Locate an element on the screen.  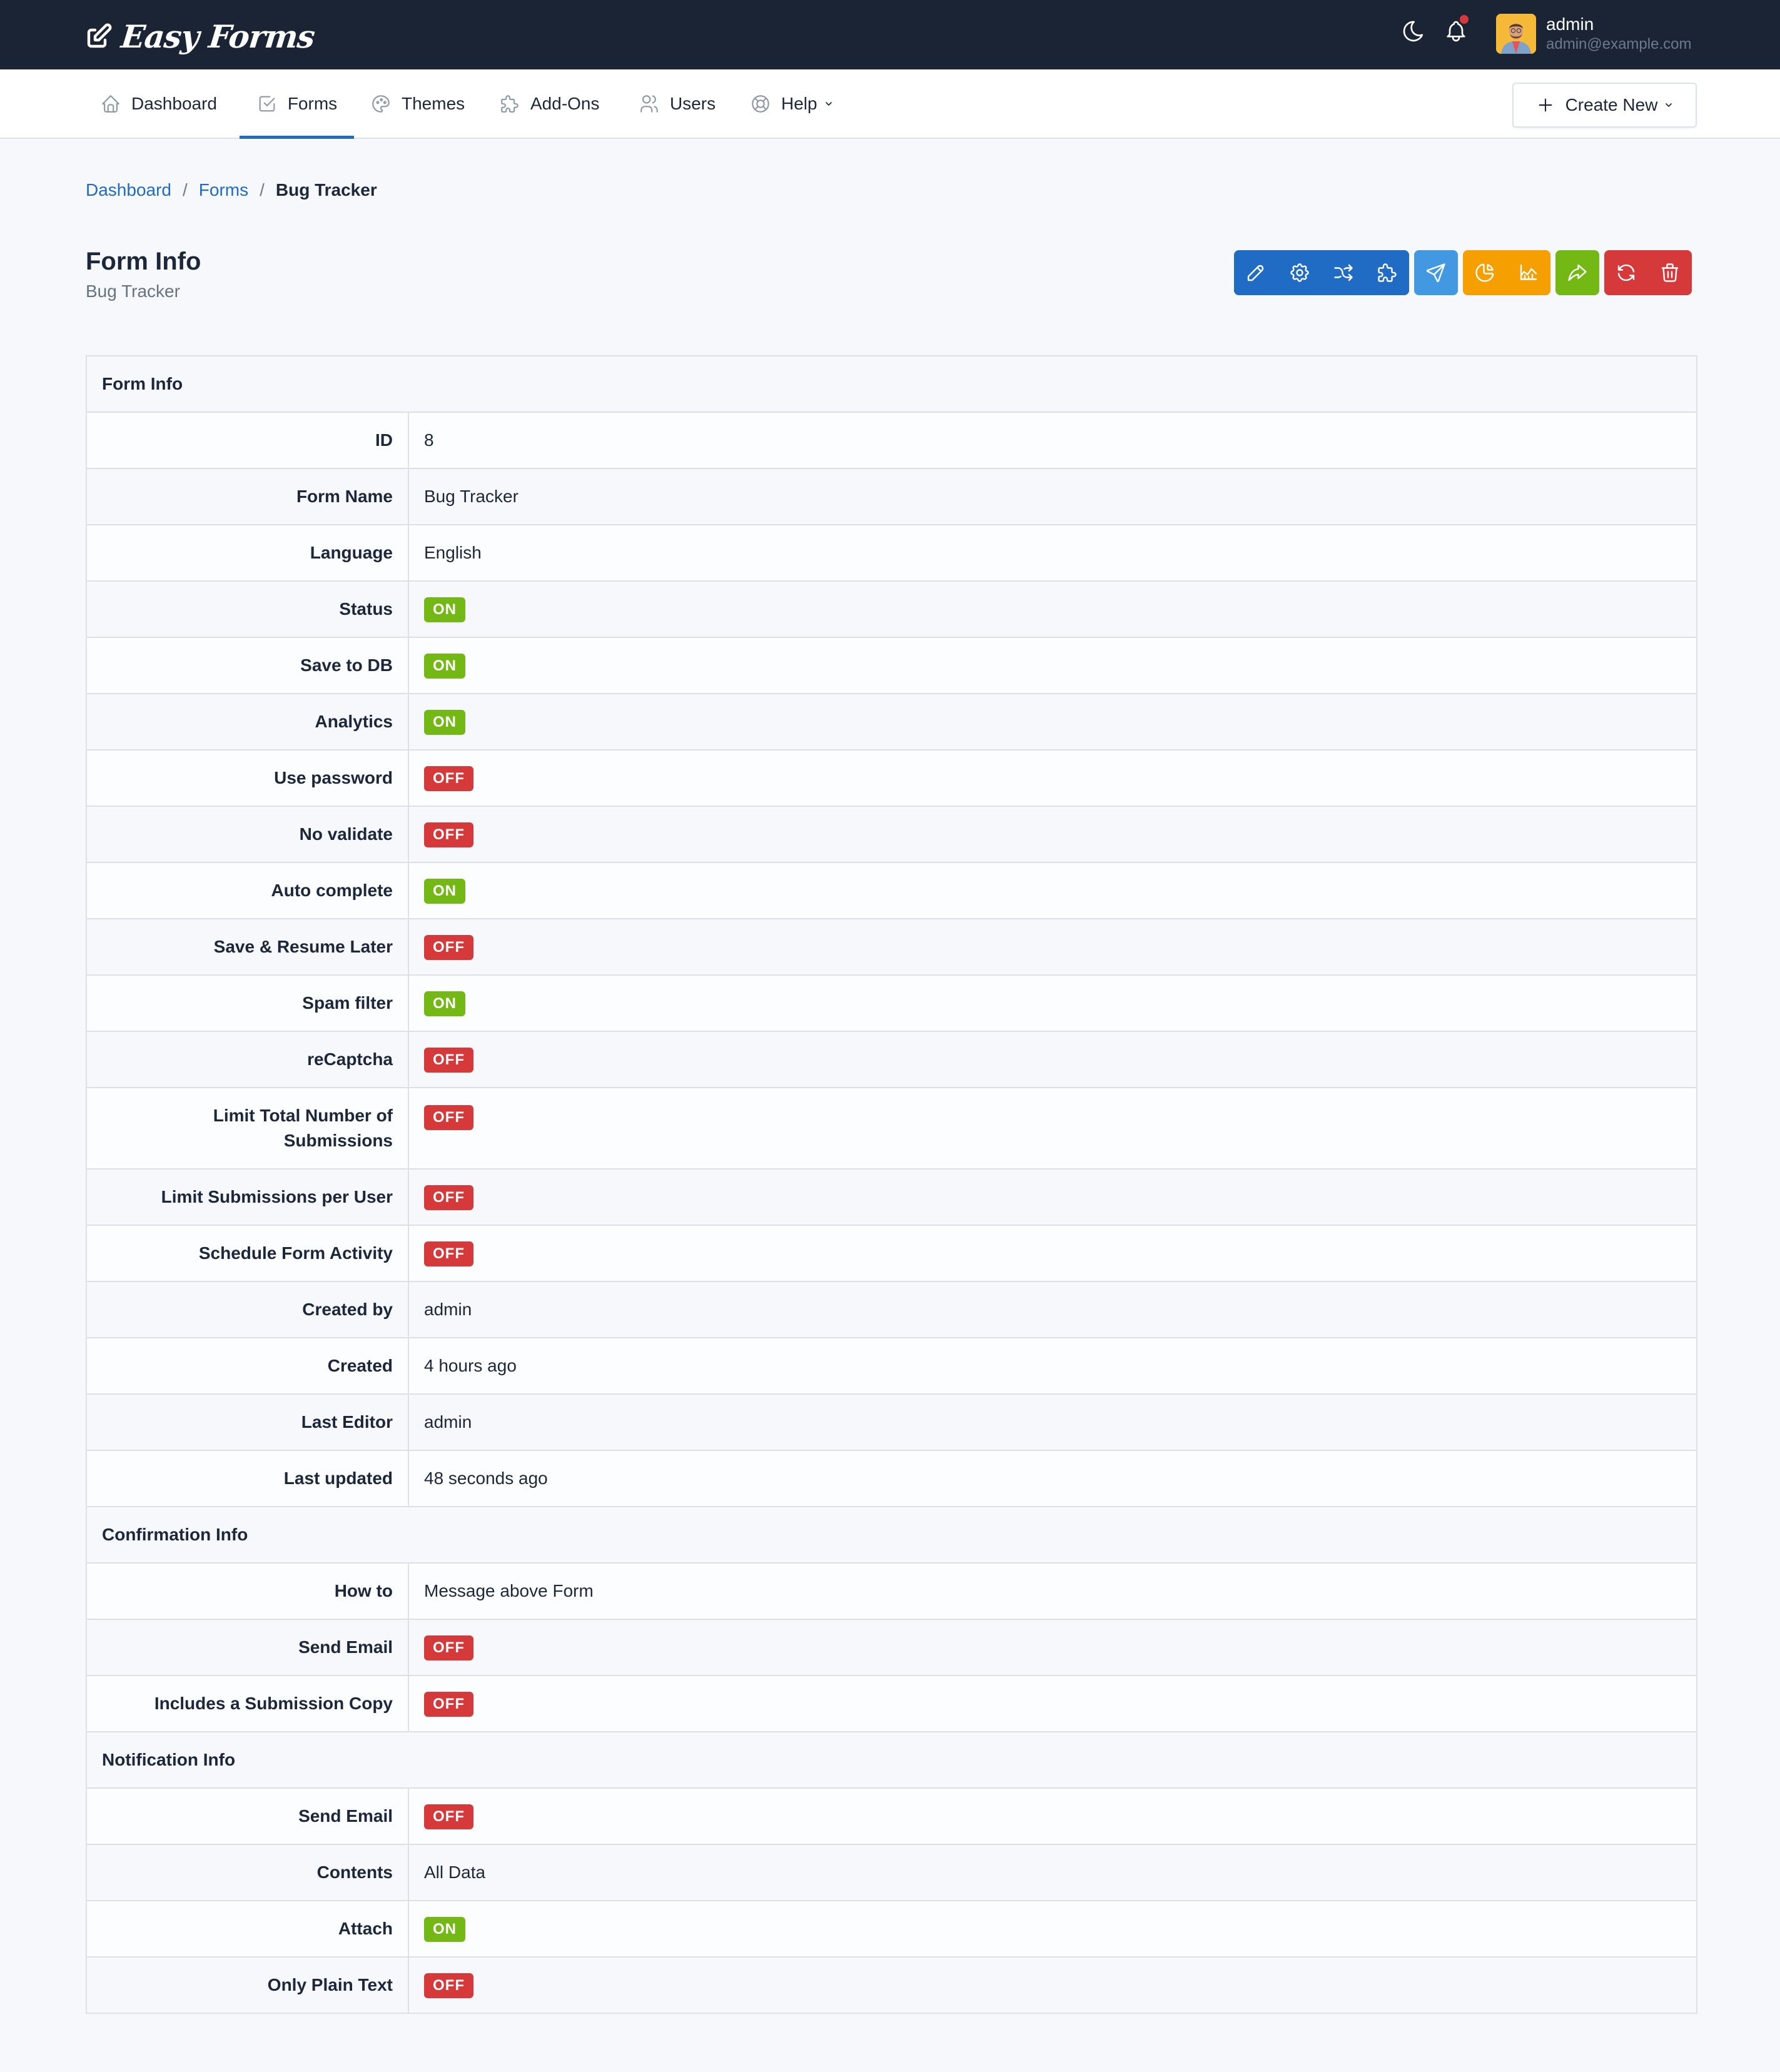
top-header: Easy Forms admin admin@example.com is located at coordinates (890, 35).